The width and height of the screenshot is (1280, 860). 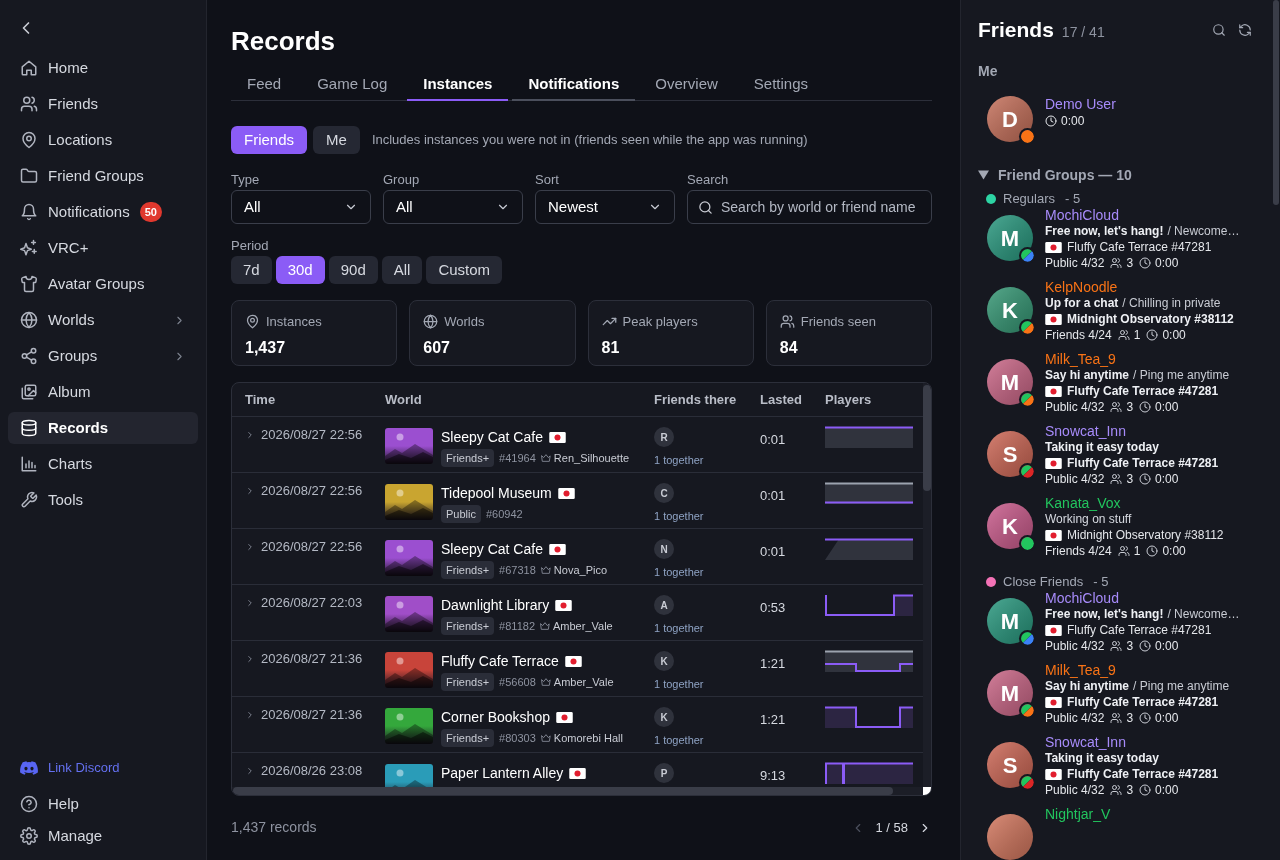 What do you see at coordinates (264, 85) in the screenshot?
I see `tab: Feed` at bounding box center [264, 85].